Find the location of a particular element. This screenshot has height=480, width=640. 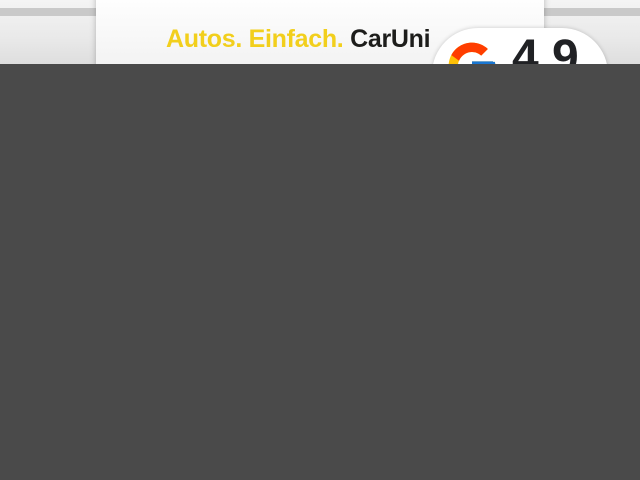

slogan-brand-text: CarUni is located at coordinates (390, 39).